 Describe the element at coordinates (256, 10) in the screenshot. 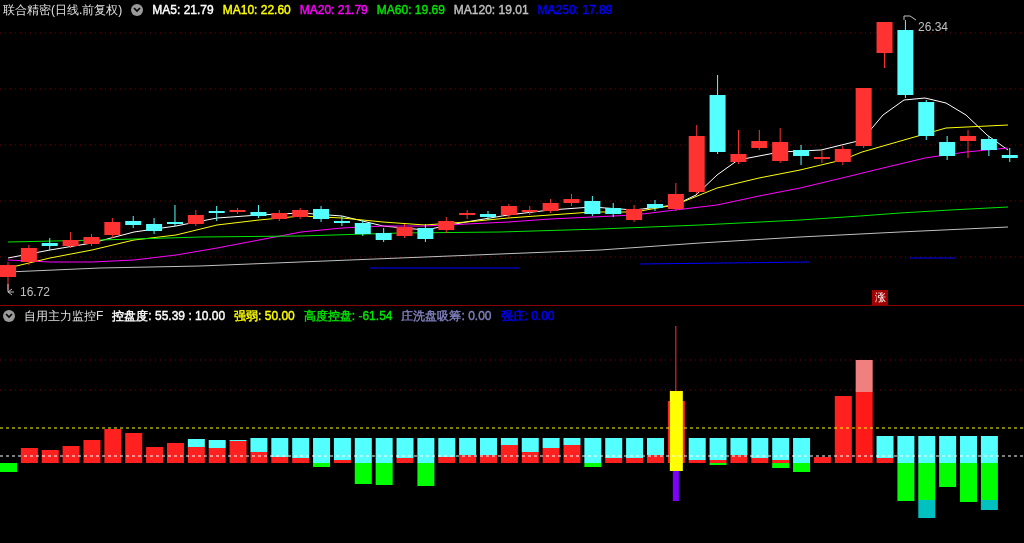

I see `indicator-value: MA10: 22.60` at that location.